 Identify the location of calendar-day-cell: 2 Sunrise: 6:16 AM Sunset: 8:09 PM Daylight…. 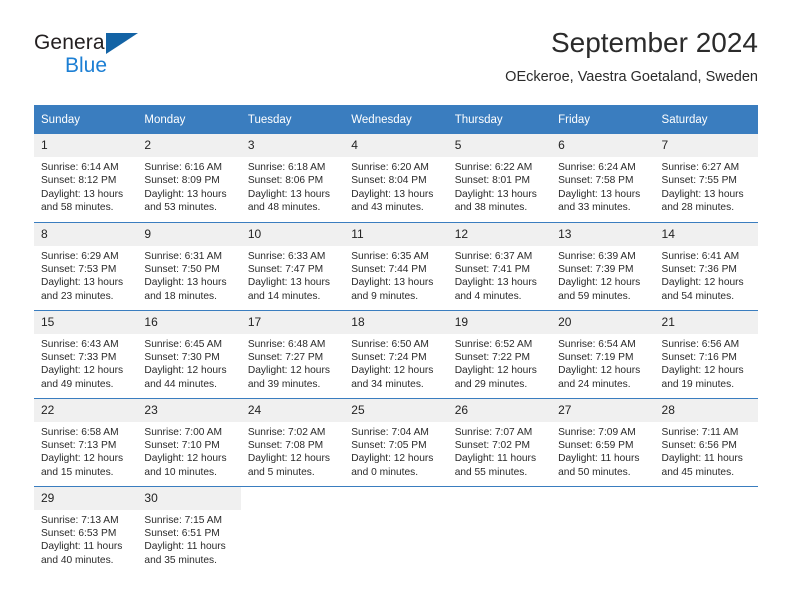
(189, 178).